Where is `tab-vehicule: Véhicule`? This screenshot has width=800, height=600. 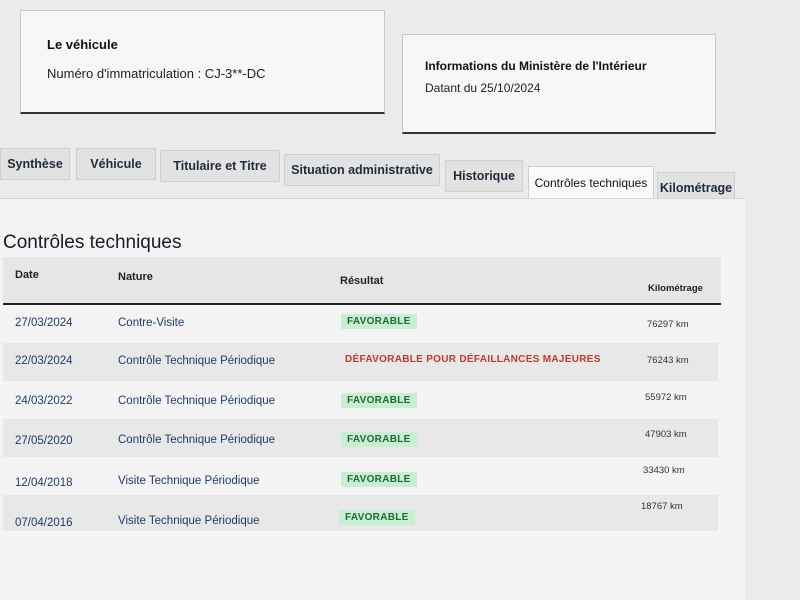 tab-vehicule: Véhicule is located at coordinates (116, 164).